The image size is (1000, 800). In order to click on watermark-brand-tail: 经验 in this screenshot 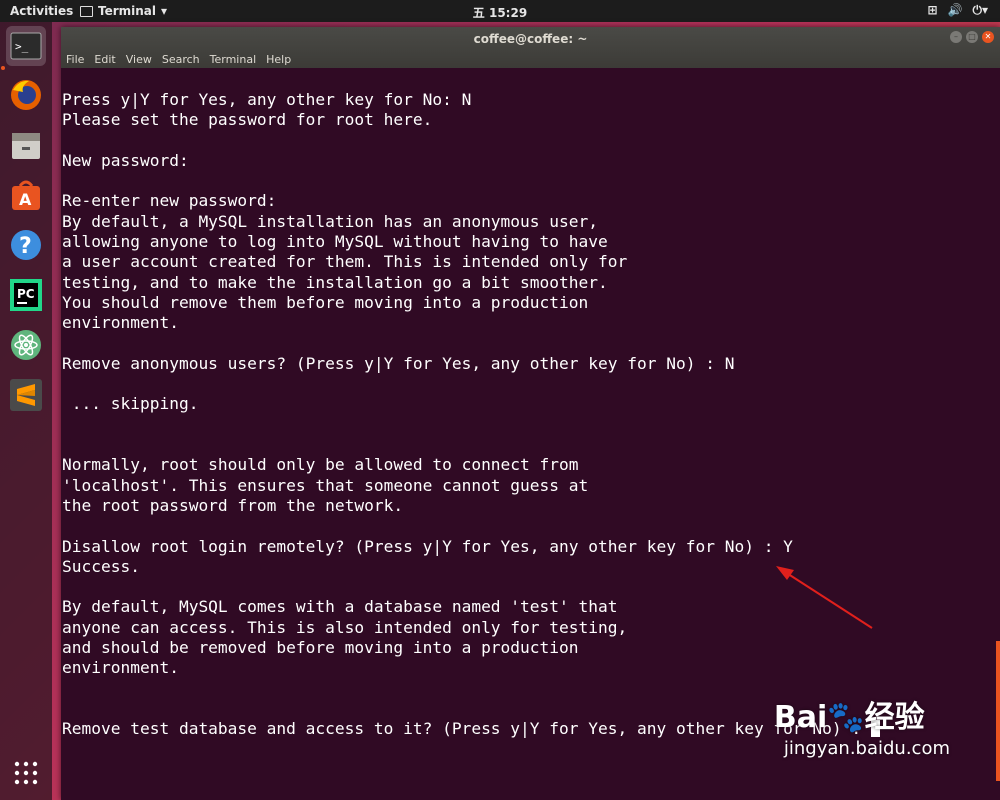, I will do `click(894, 717)`.